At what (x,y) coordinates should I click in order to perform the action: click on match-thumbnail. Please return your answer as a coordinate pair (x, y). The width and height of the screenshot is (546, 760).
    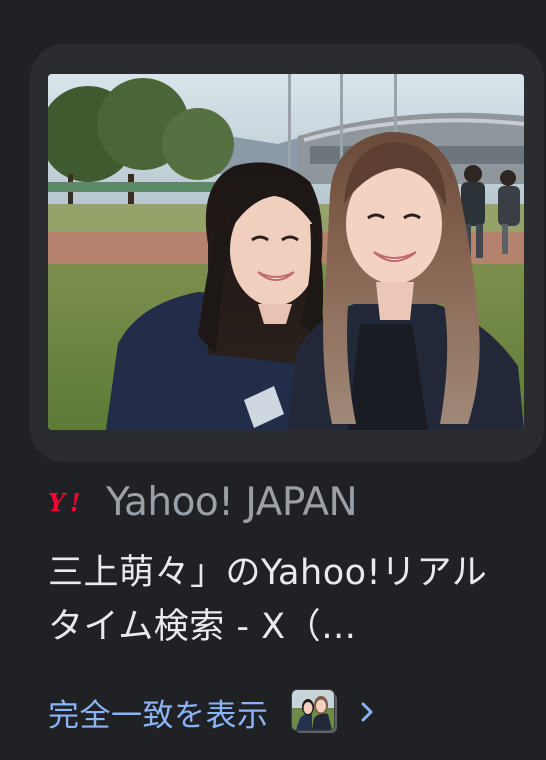
    Looking at the image, I should click on (314, 712).